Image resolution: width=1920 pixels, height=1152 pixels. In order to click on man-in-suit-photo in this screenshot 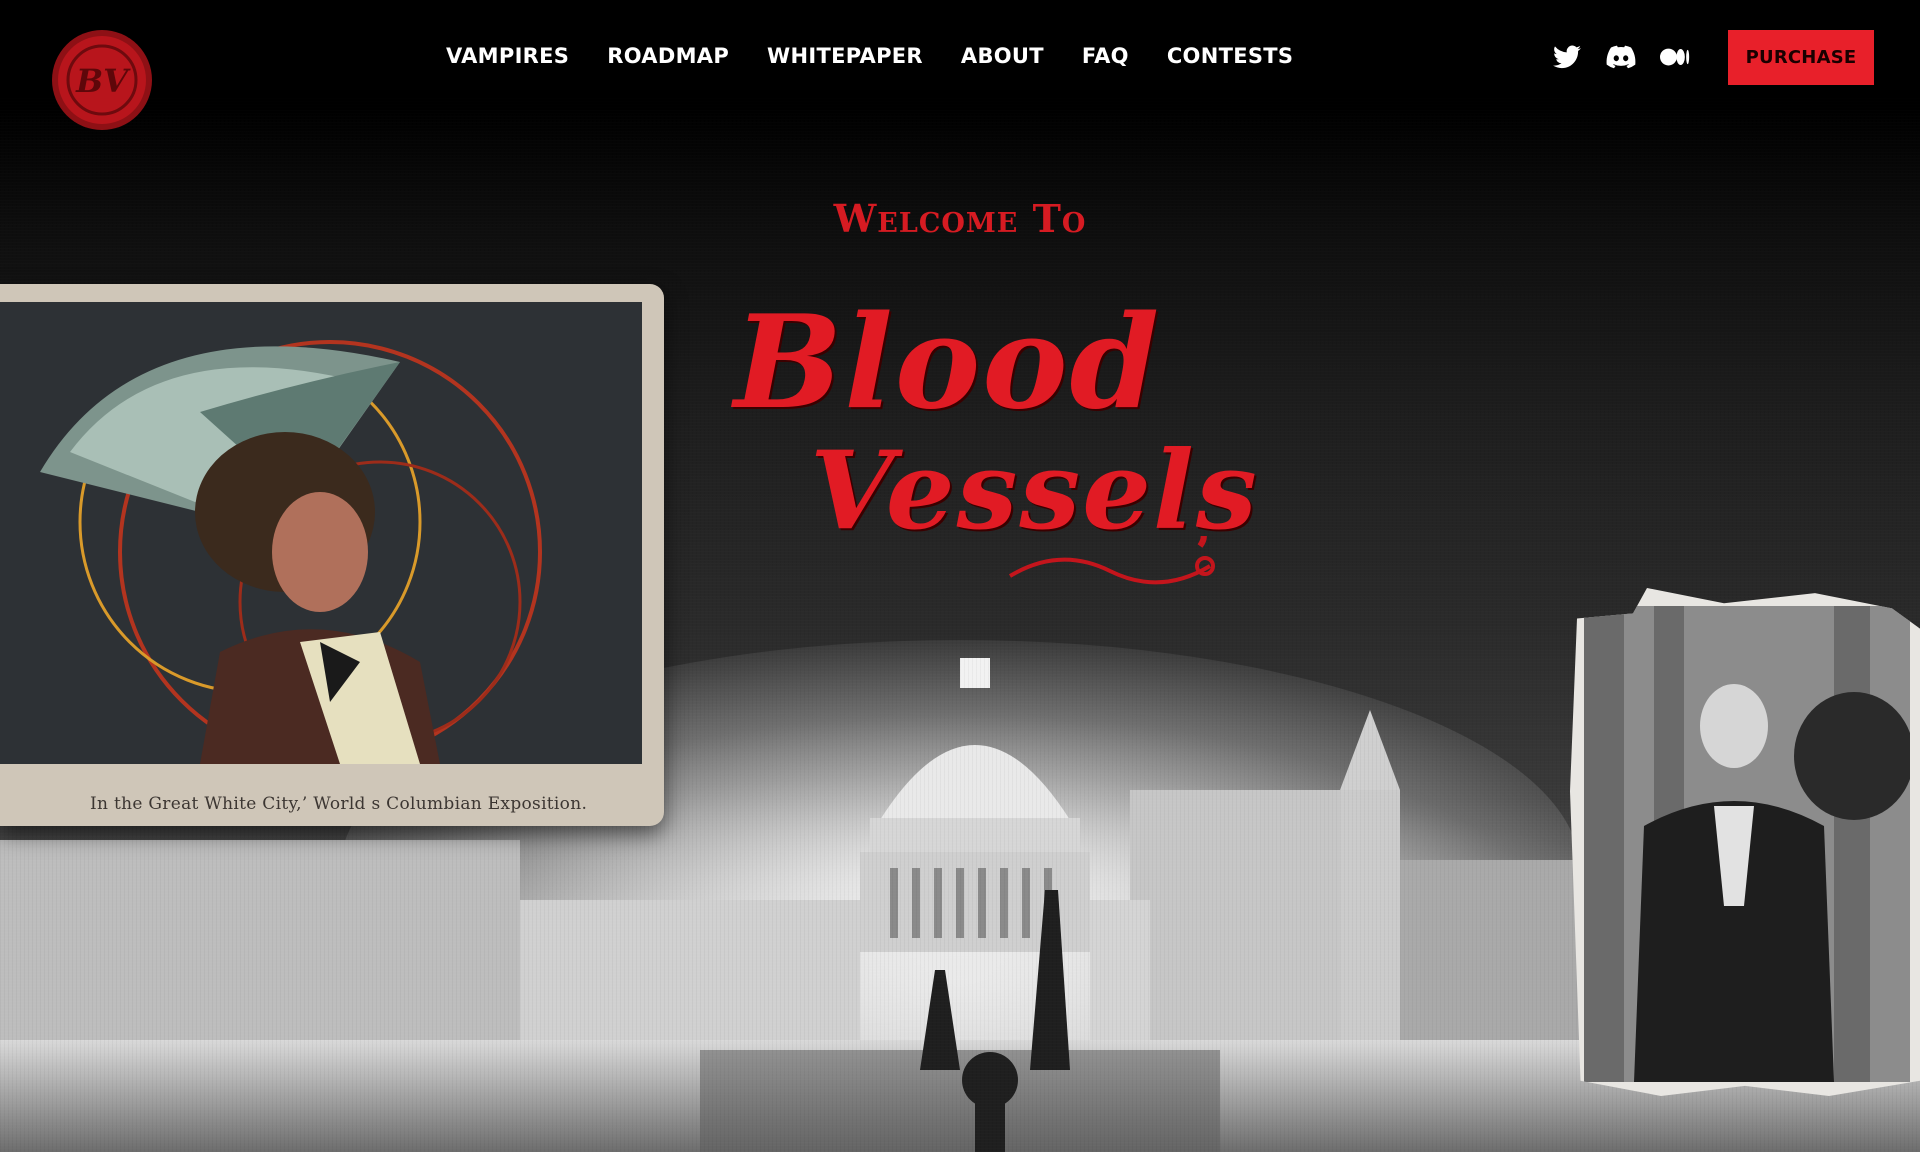, I will do `click(1747, 844)`.